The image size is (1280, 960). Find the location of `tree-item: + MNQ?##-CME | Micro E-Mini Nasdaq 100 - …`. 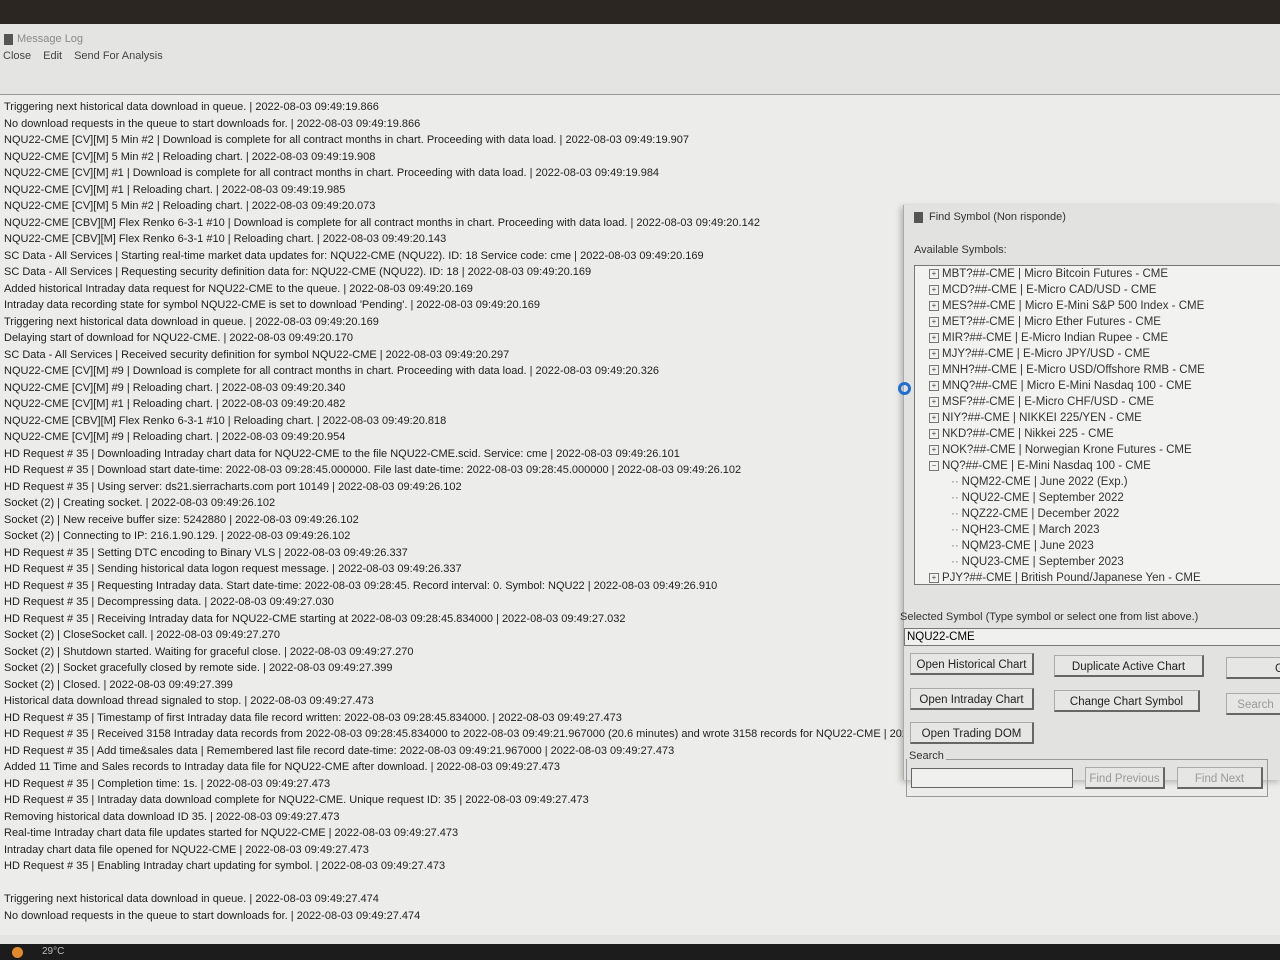

tree-item: + MNQ?##-CME | Micro E-Mini Nasdaq 100 - … is located at coordinates (1097, 386).